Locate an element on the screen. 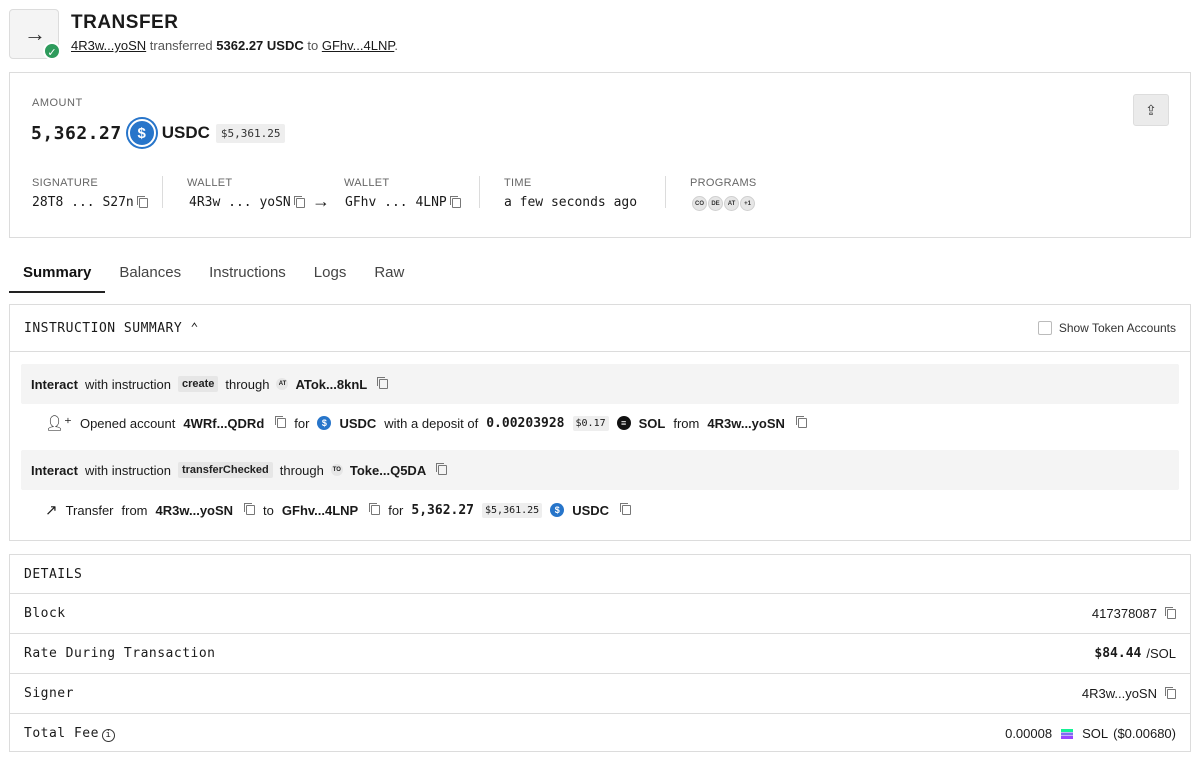  block-value: 417378087 is located at coordinates (1134, 613).